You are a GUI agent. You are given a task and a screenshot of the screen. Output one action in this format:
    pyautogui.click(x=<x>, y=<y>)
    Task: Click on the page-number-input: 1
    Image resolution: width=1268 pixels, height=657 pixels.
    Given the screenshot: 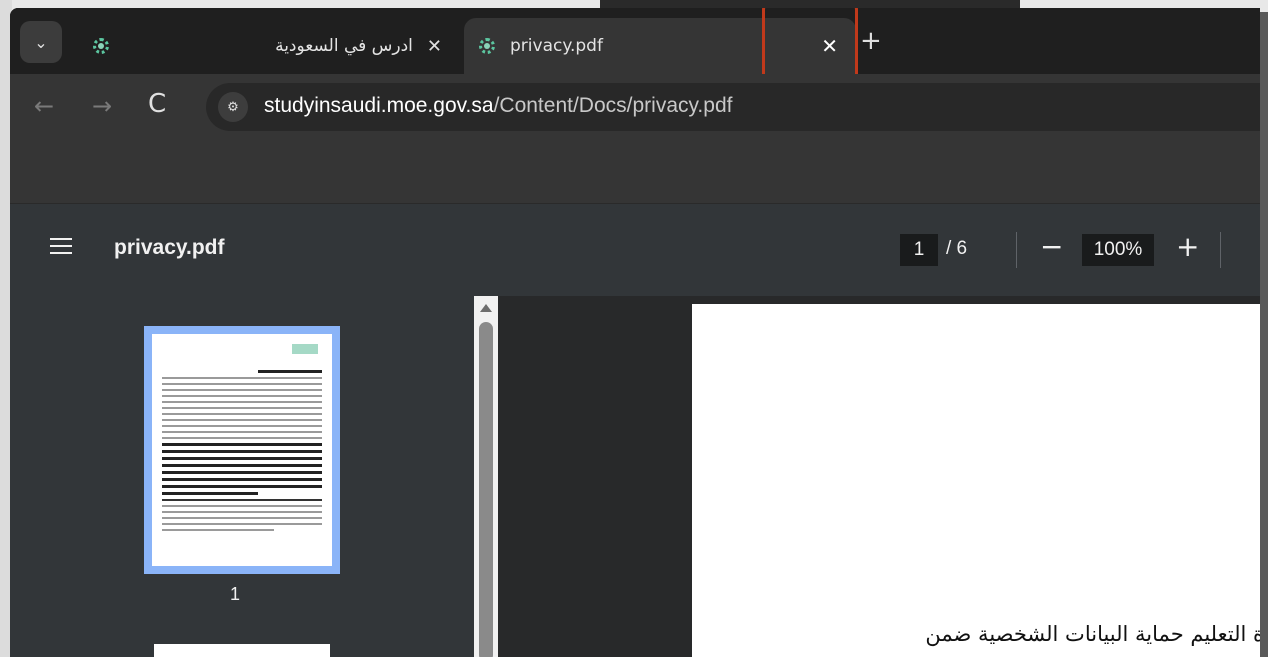 What is the action you would take?
    pyautogui.click(x=919, y=250)
    